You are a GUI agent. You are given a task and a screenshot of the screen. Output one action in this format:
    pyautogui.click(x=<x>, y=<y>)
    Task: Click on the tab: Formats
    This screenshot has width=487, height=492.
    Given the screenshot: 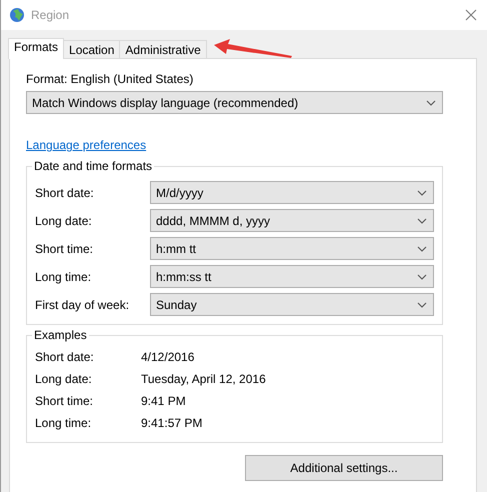 What is the action you would take?
    pyautogui.click(x=36, y=48)
    